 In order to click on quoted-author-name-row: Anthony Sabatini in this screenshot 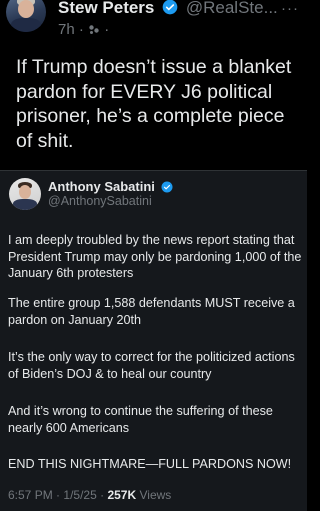, I will do `click(110, 187)`.